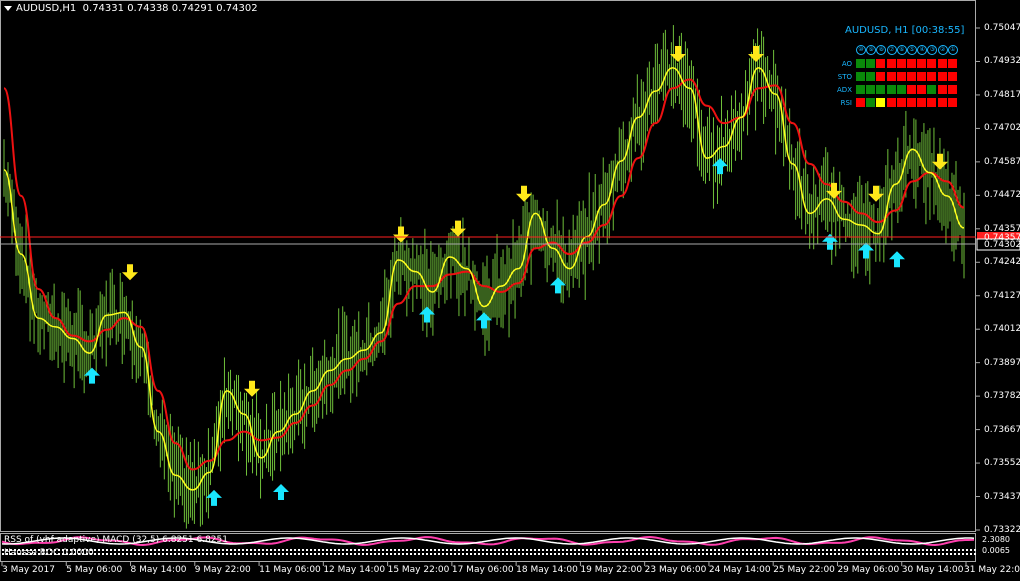  I want to click on dashboard-cell-yellow, so click(881, 102).